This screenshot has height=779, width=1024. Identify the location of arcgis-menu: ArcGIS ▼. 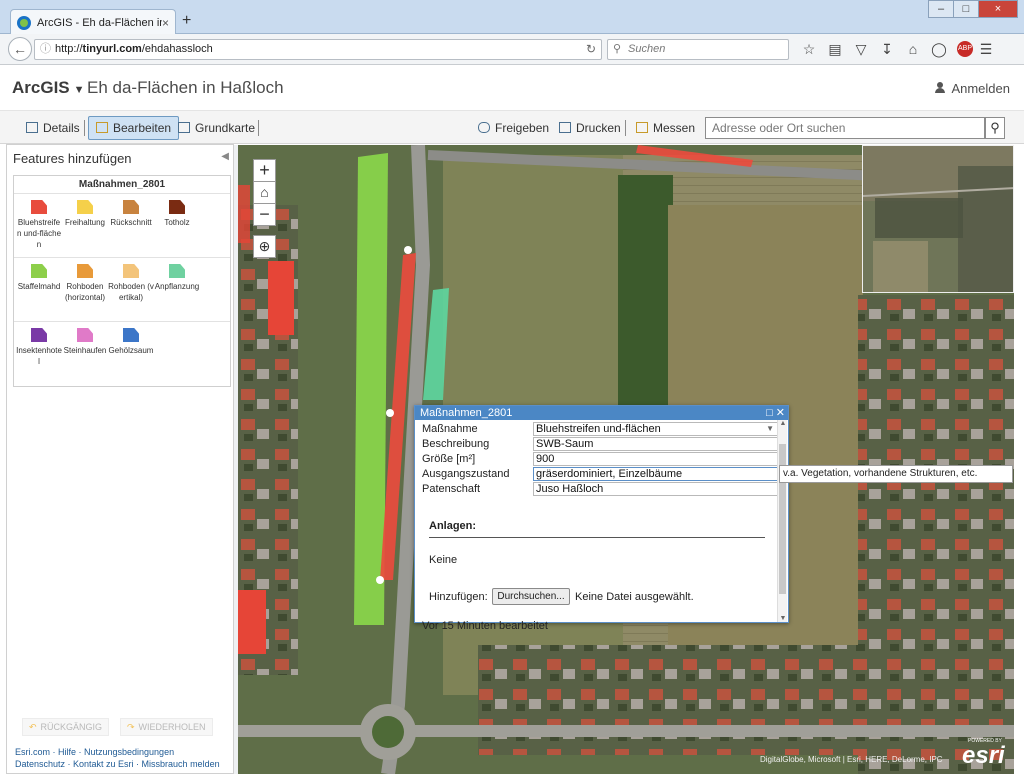
(48, 88).